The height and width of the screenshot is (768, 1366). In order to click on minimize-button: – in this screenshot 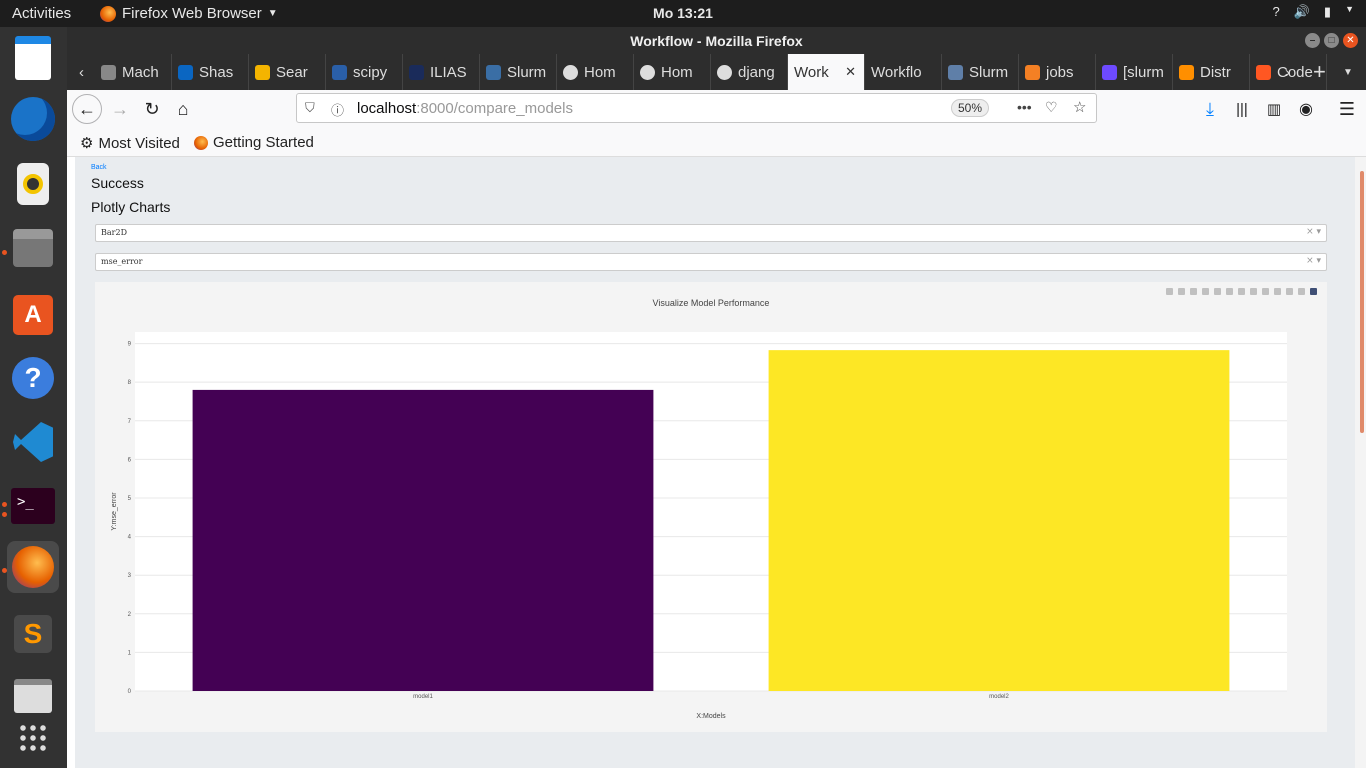, I will do `click(1312, 40)`.